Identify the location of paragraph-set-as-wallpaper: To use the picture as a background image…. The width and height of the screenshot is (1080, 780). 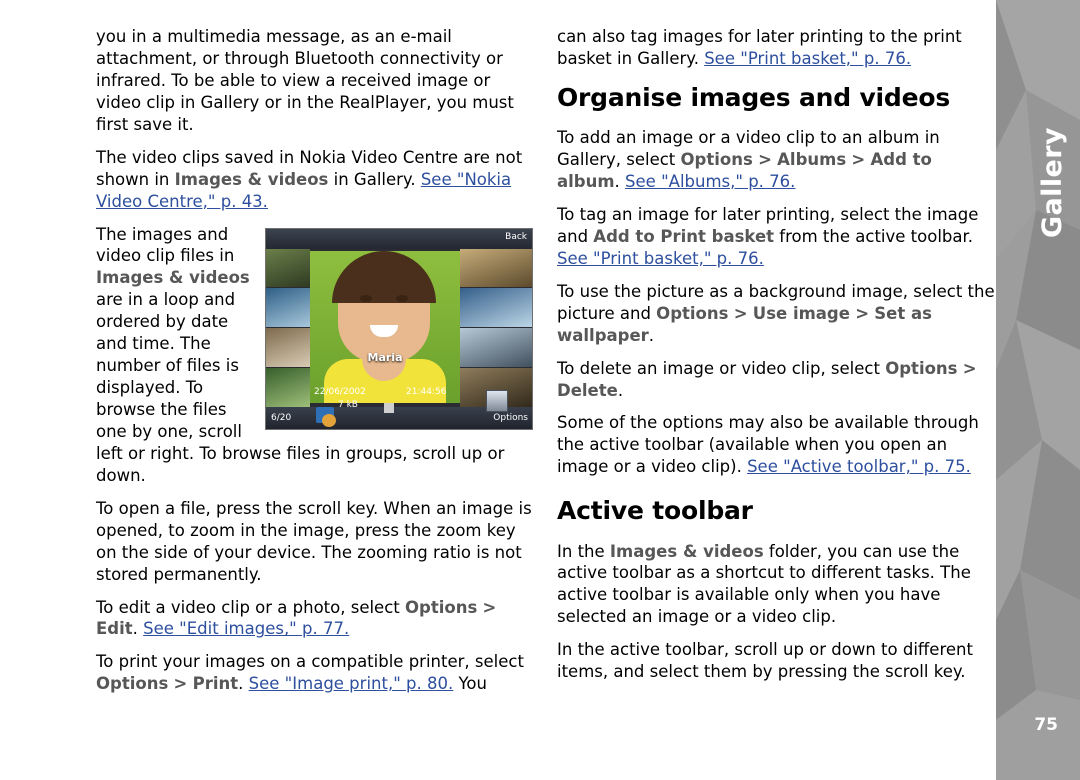
(777, 314).